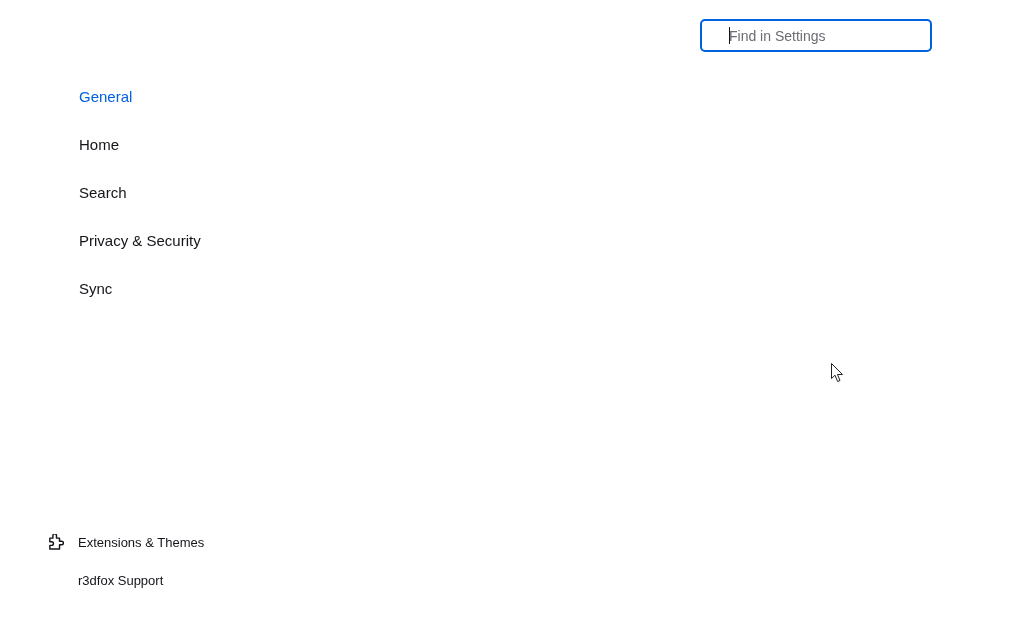  I want to click on footer-link: r3dfox Support, so click(121, 580).